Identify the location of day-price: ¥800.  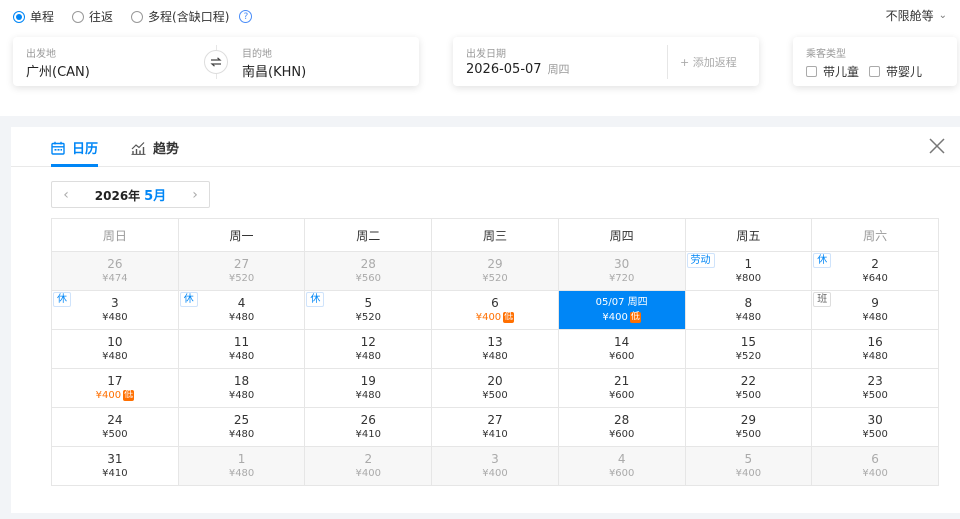
(748, 278).